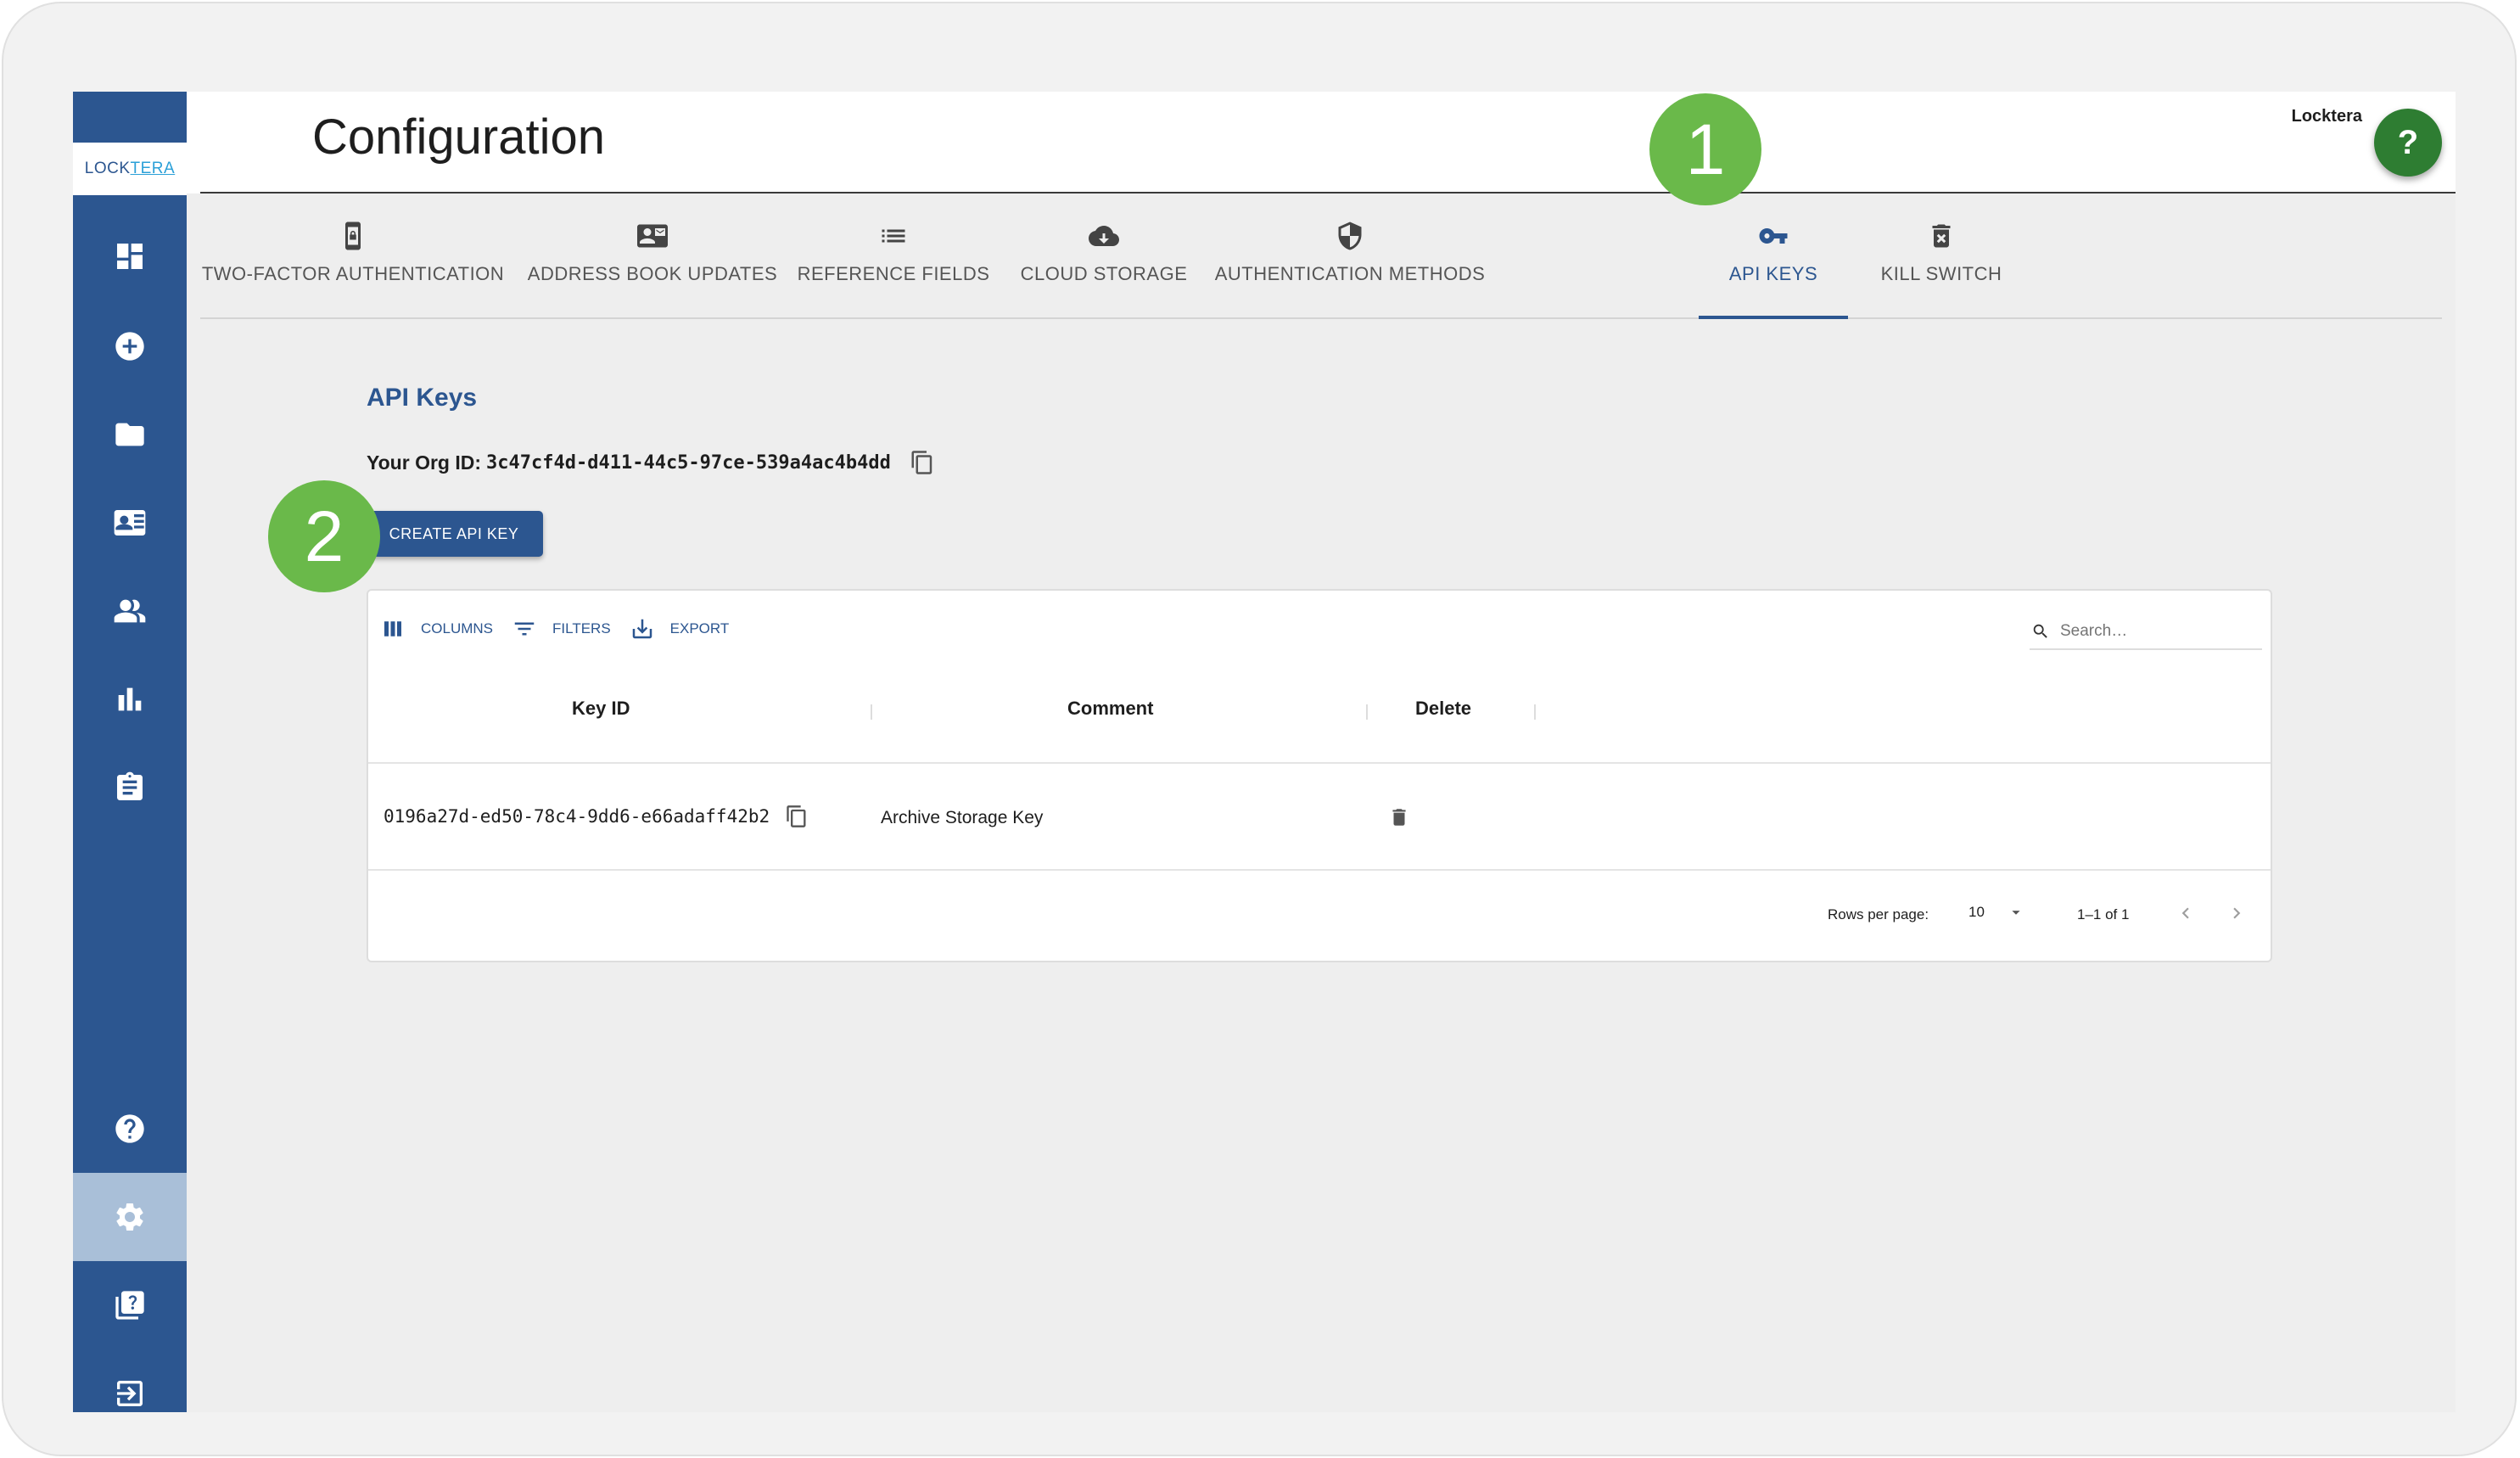 This screenshot has height=1458, width=2520. Describe the element at coordinates (353, 255) in the screenshot. I see `tab-two-factor-authentication: TWO-FACTOR AUTHENTICATION` at that location.